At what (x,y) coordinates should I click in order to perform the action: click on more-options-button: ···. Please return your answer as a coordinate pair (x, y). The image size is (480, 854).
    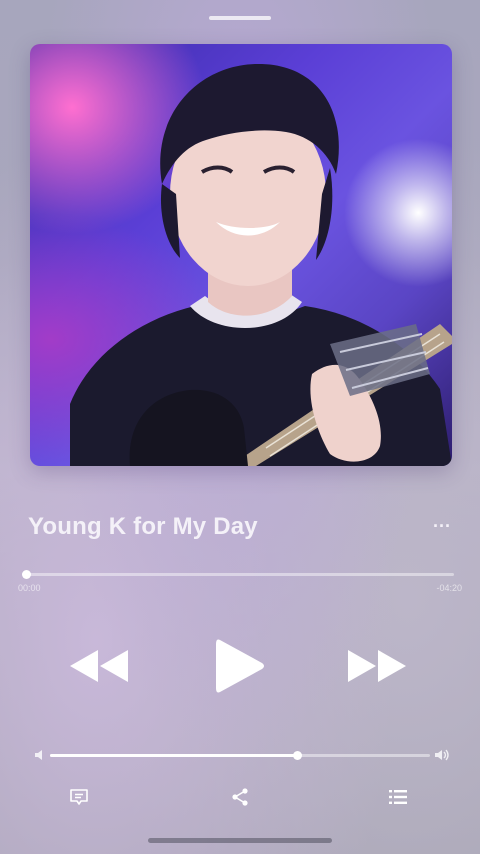
    Looking at the image, I should click on (442, 528).